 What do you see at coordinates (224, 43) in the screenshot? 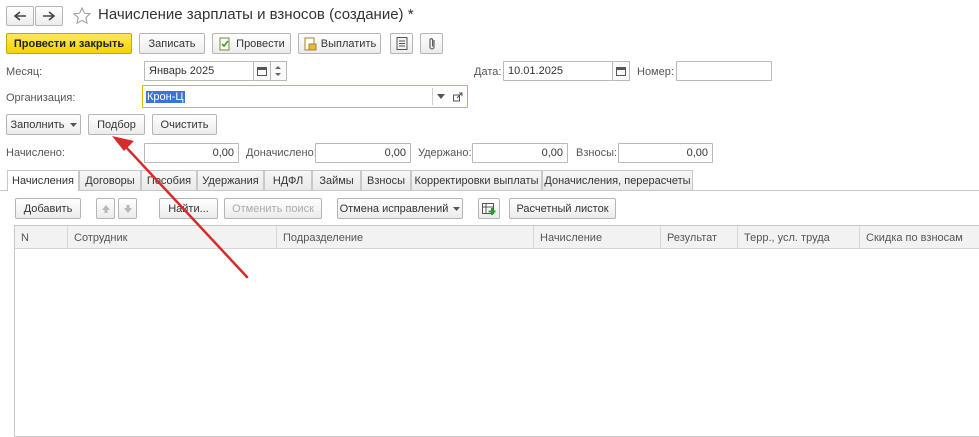
I see `post-document-icon` at bounding box center [224, 43].